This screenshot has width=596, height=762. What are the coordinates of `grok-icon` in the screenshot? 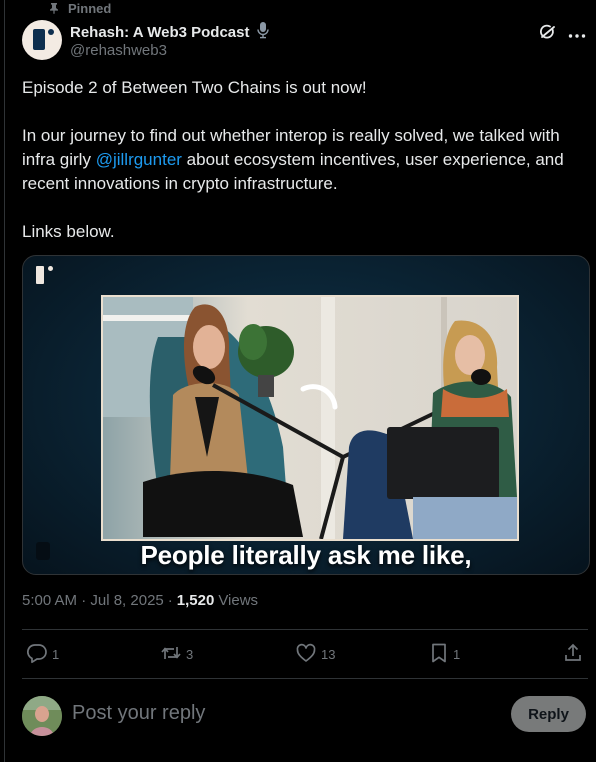 It's located at (548, 34).